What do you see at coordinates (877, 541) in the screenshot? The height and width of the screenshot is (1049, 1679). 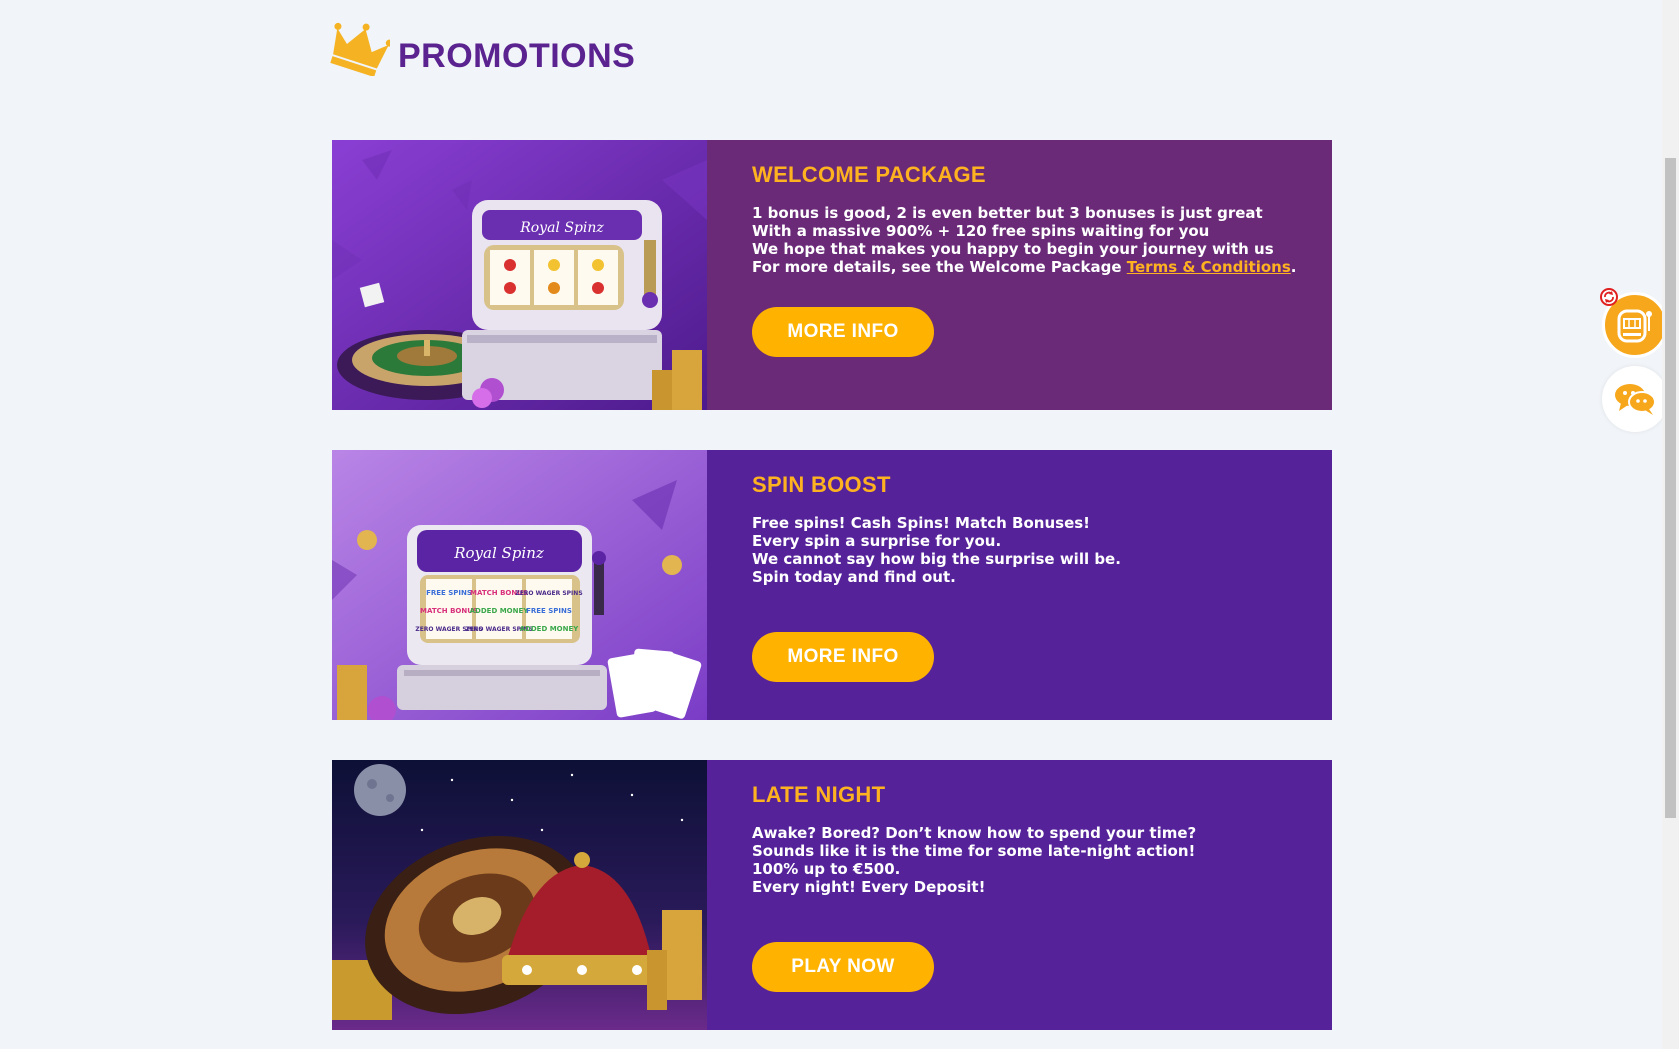 I see `promo-line: Every spin a surprise for you.` at bounding box center [877, 541].